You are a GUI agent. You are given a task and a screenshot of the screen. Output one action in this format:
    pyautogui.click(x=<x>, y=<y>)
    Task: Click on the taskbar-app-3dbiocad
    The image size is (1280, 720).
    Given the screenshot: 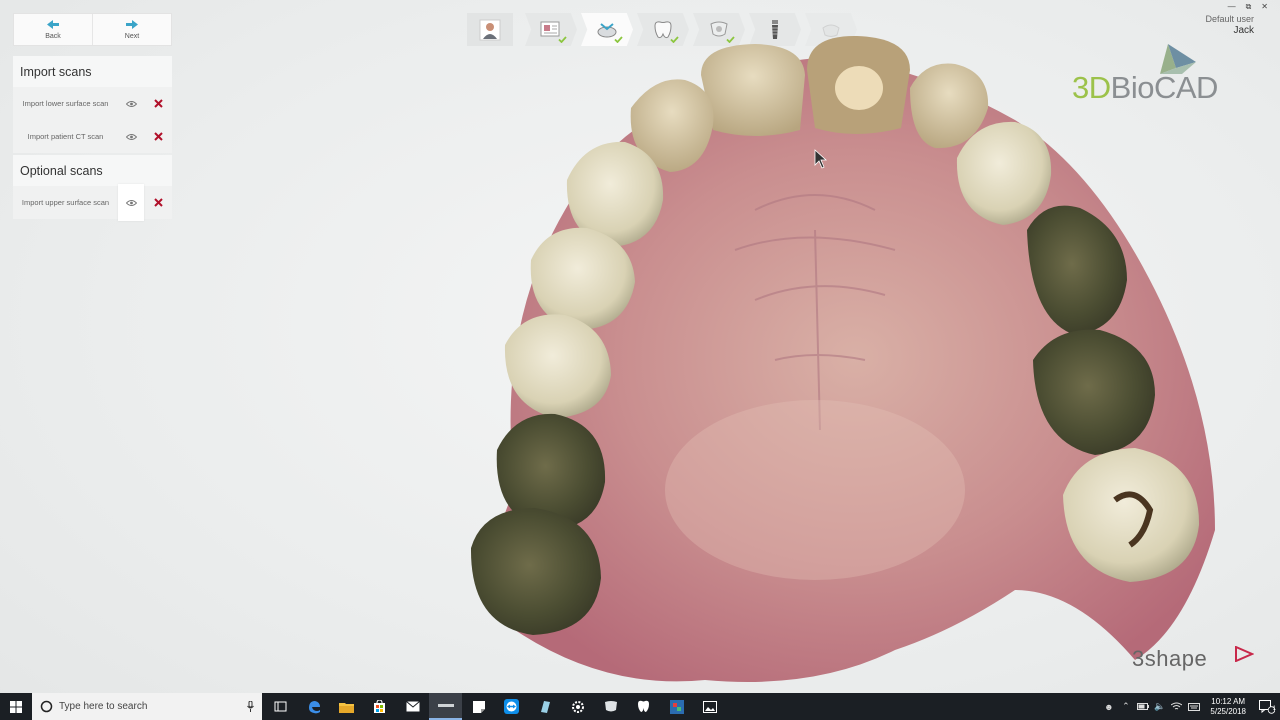 What is the action you would take?
    pyautogui.click(x=445, y=706)
    